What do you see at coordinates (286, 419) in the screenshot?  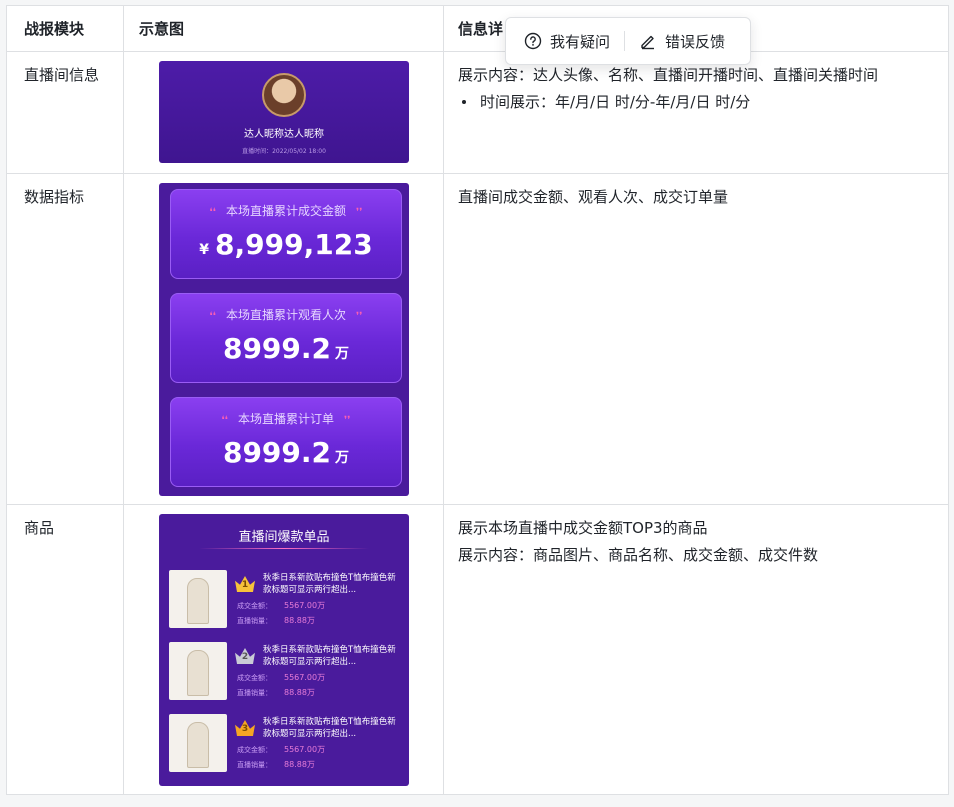 I see `stat-label: ❛❛ 本场直播累计订单 ❜❜` at bounding box center [286, 419].